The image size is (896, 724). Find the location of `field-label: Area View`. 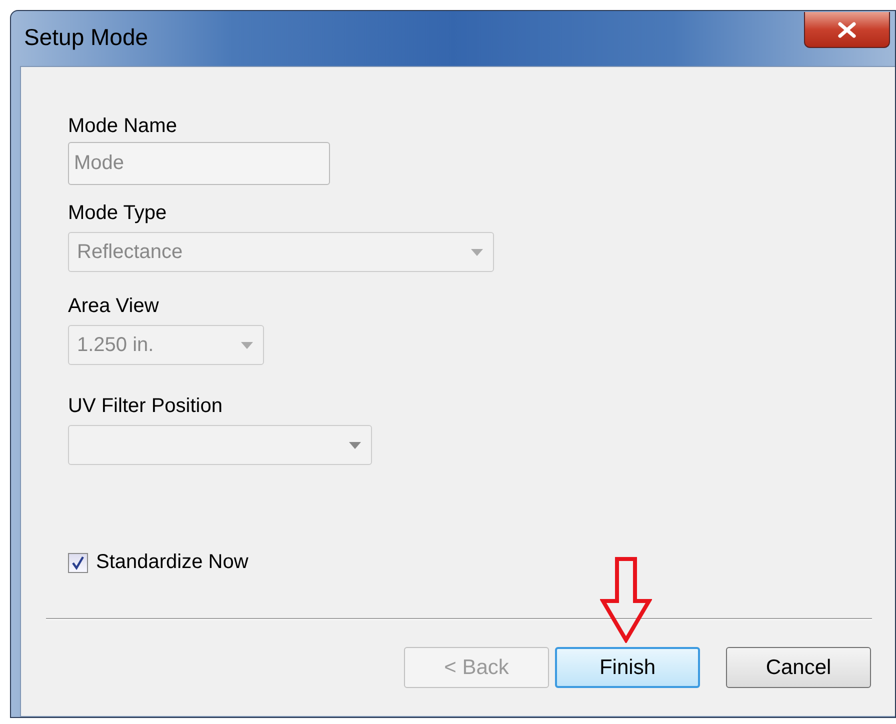

field-label: Area View is located at coordinates (113, 306).